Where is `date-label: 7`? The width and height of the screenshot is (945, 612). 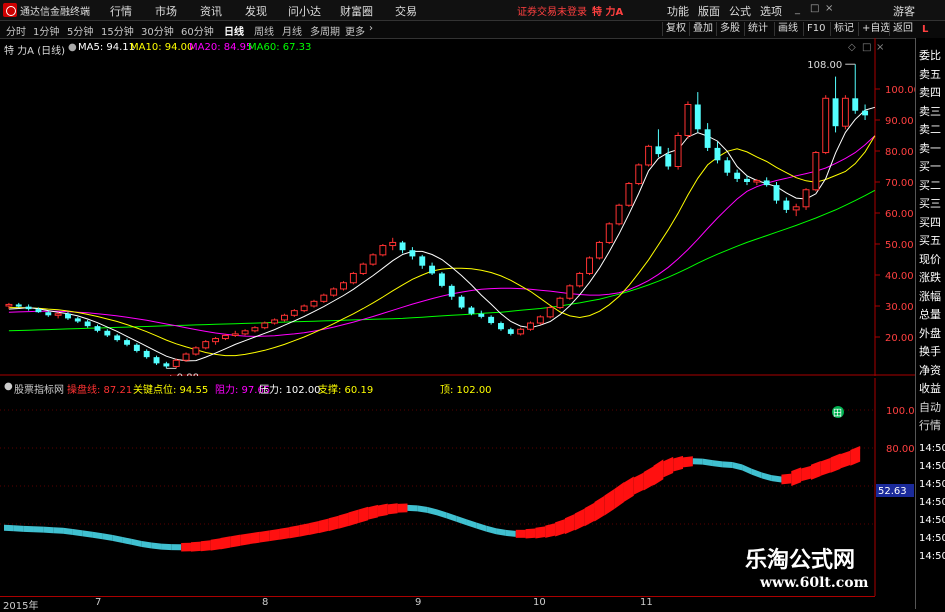 date-label: 7 is located at coordinates (98, 602).